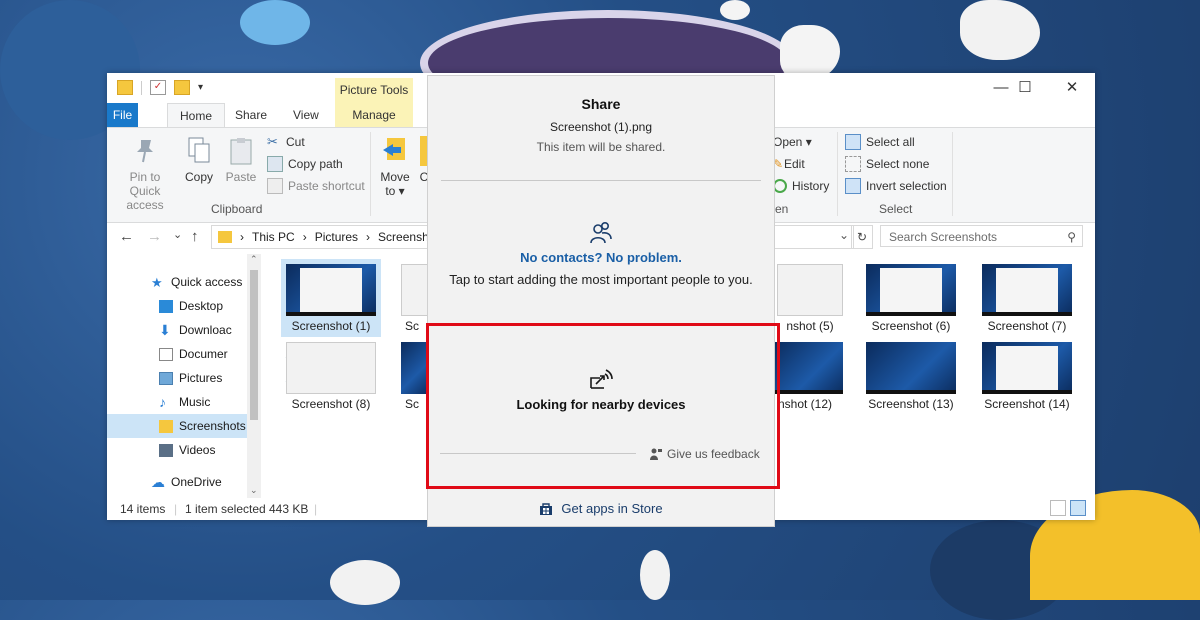 The width and height of the screenshot is (1200, 620). What do you see at coordinates (272, 141) in the screenshot?
I see `scissors-icon: ✂` at bounding box center [272, 141].